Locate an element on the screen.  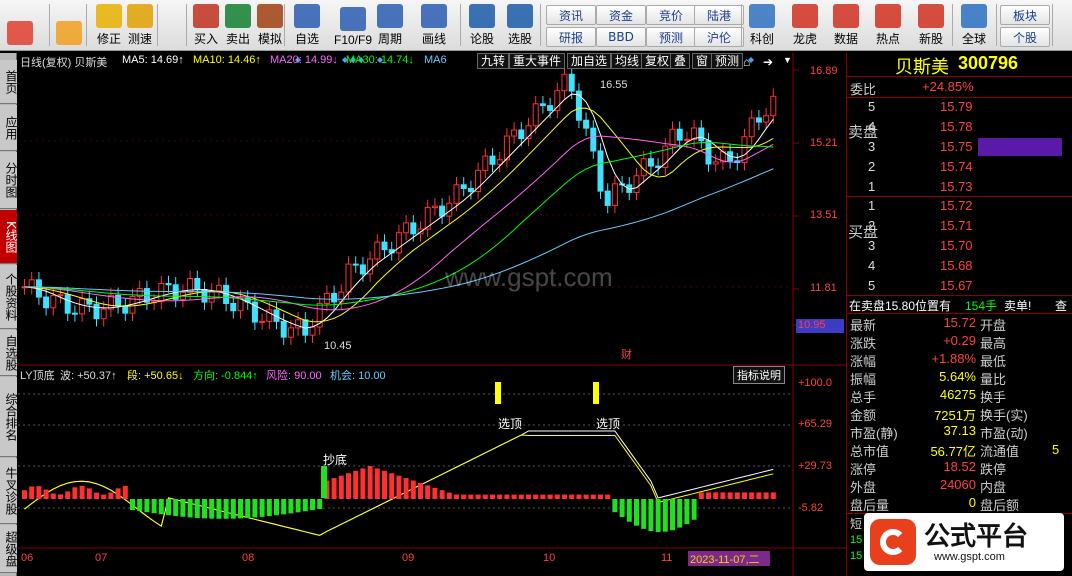
book-price: 15.70 is located at coordinates (956, 245).